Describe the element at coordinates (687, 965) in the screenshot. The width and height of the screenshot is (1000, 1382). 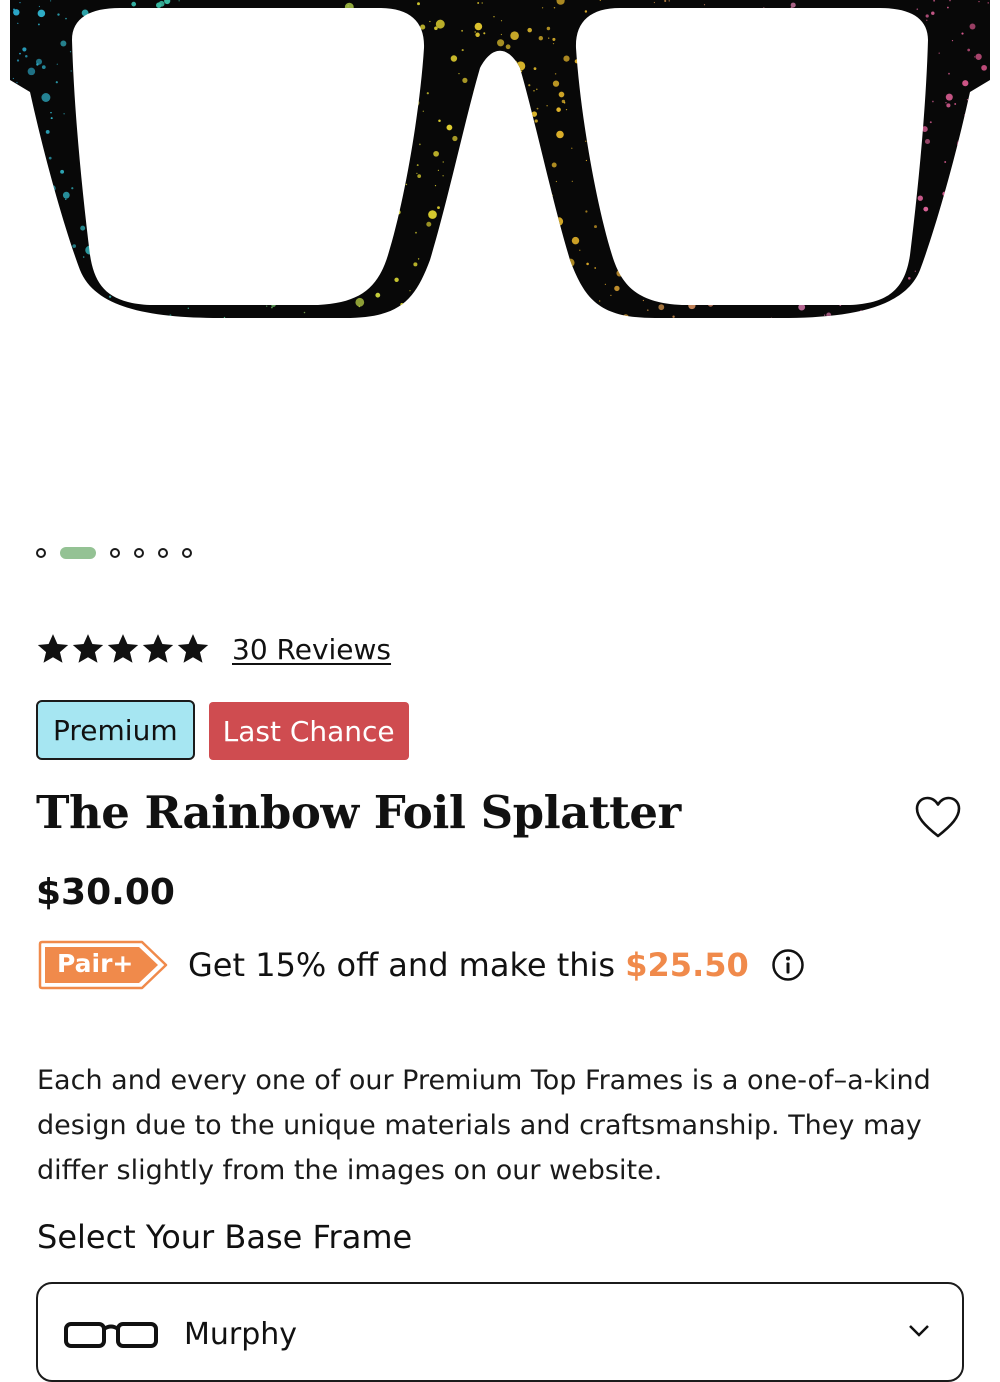
I see `pair-plus-price: $25.50` at that location.